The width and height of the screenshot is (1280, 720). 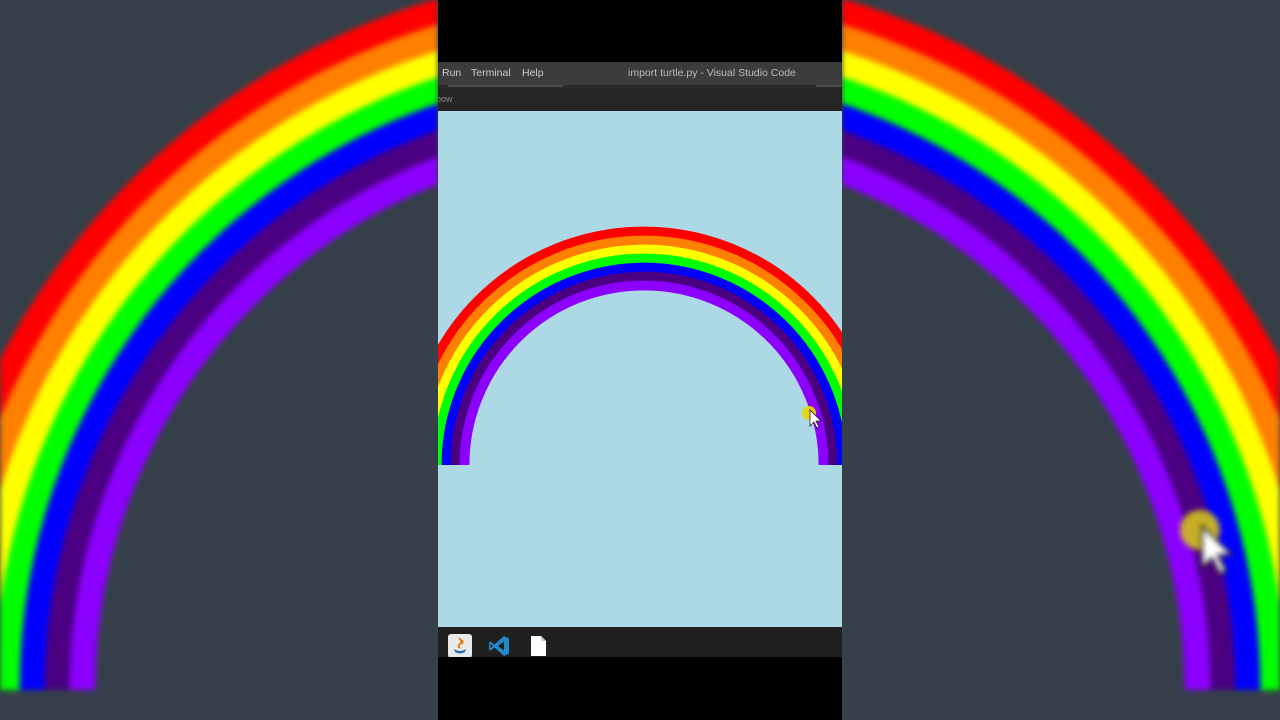 What do you see at coordinates (640, 688) in the screenshot?
I see `letterbox-bottom` at bounding box center [640, 688].